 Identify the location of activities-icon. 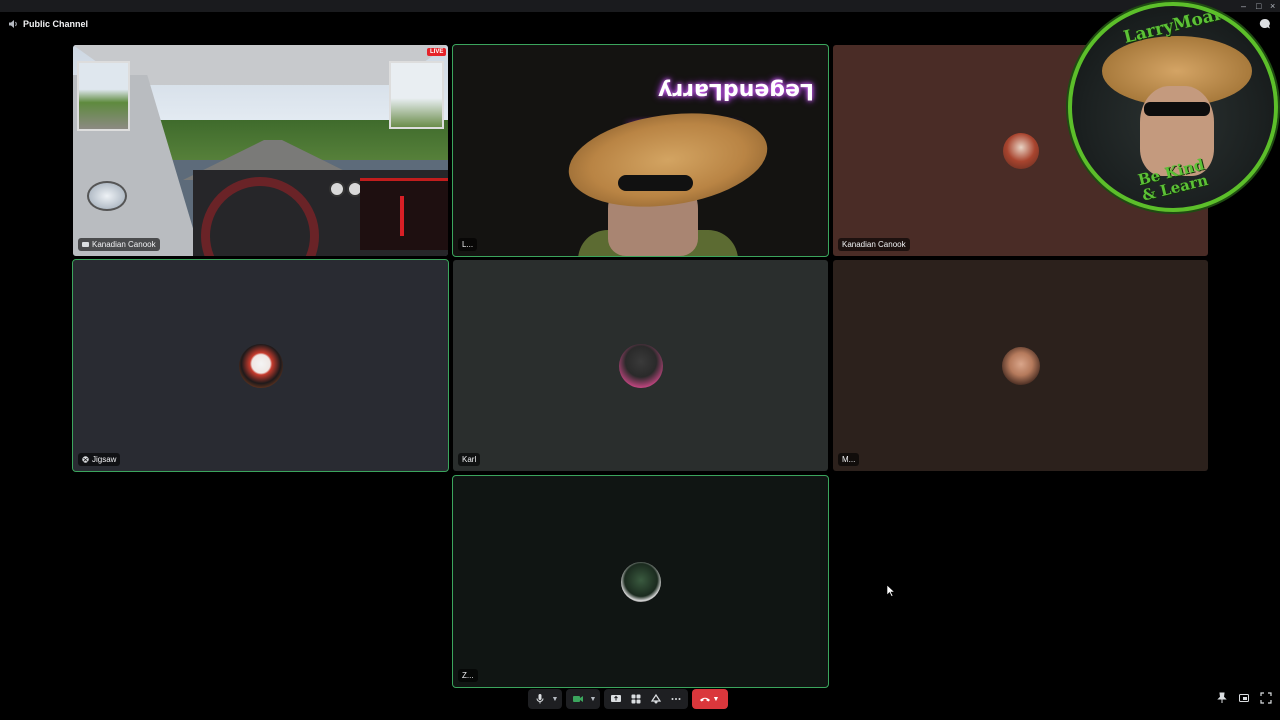
(636, 699).